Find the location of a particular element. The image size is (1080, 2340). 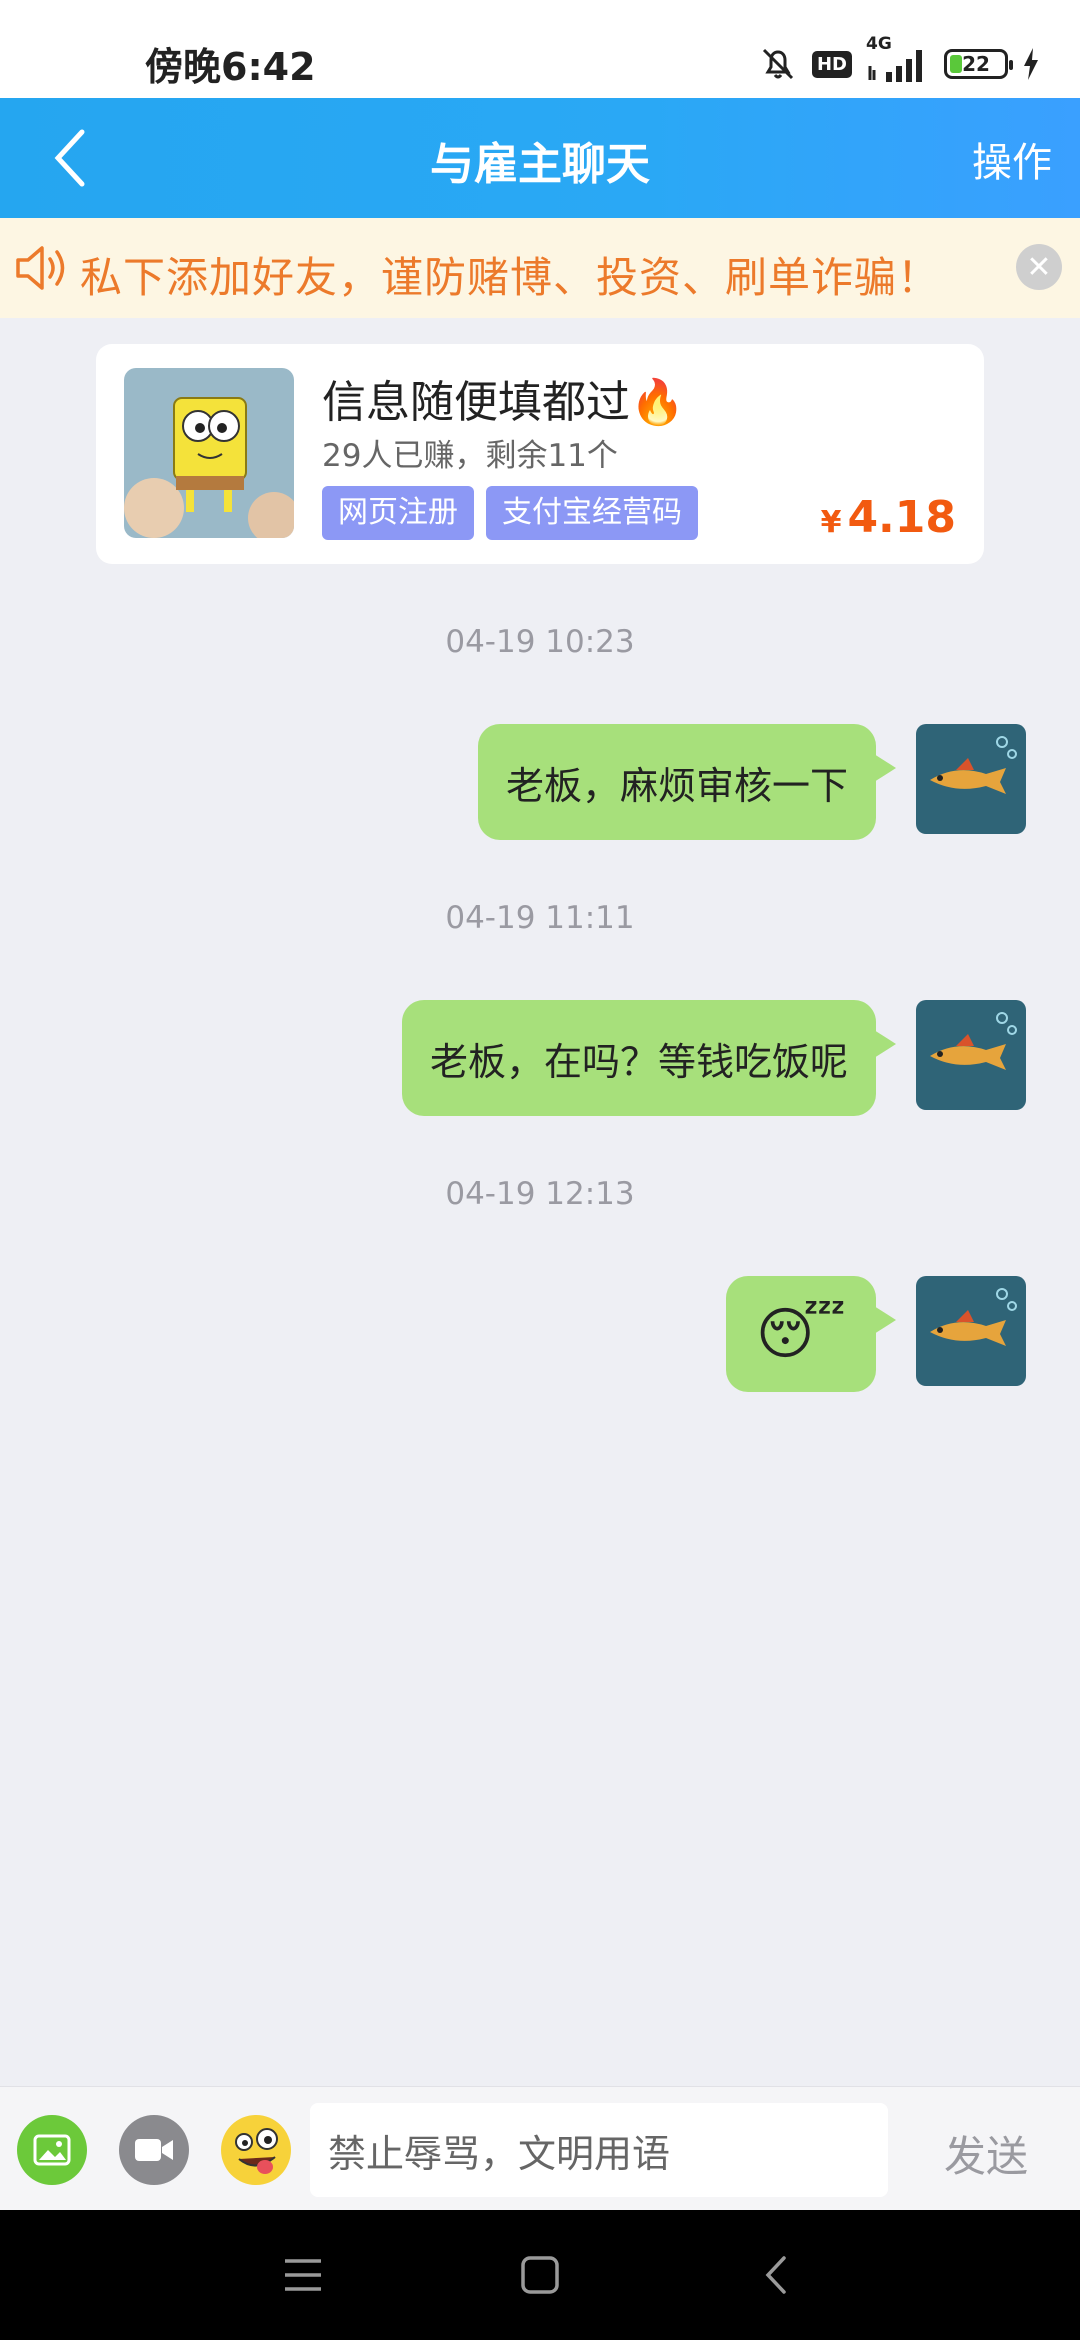

message-row: 😴 is located at coordinates (876, 1334).